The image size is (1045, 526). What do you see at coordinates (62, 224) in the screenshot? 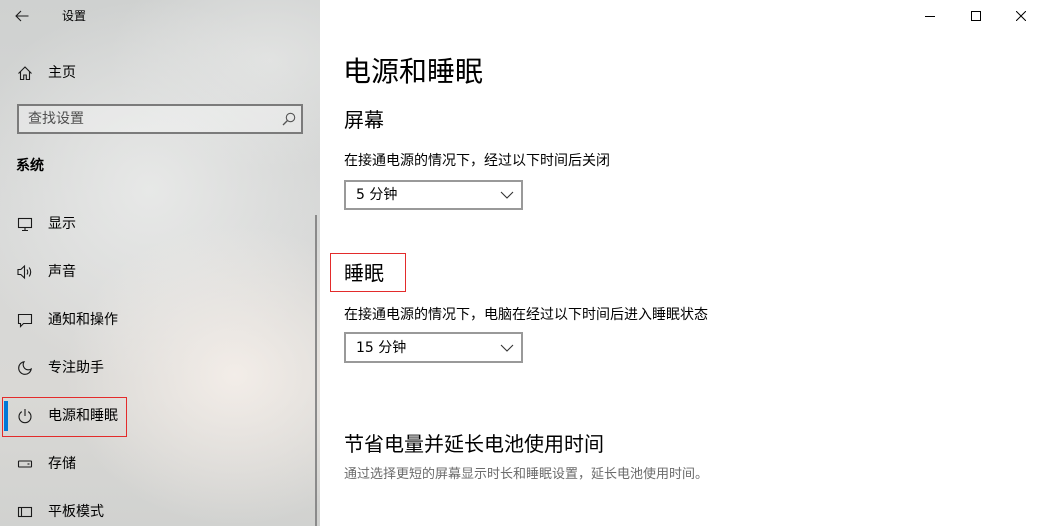
I see `sidebar-item-label: 显示` at bounding box center [62, 224].